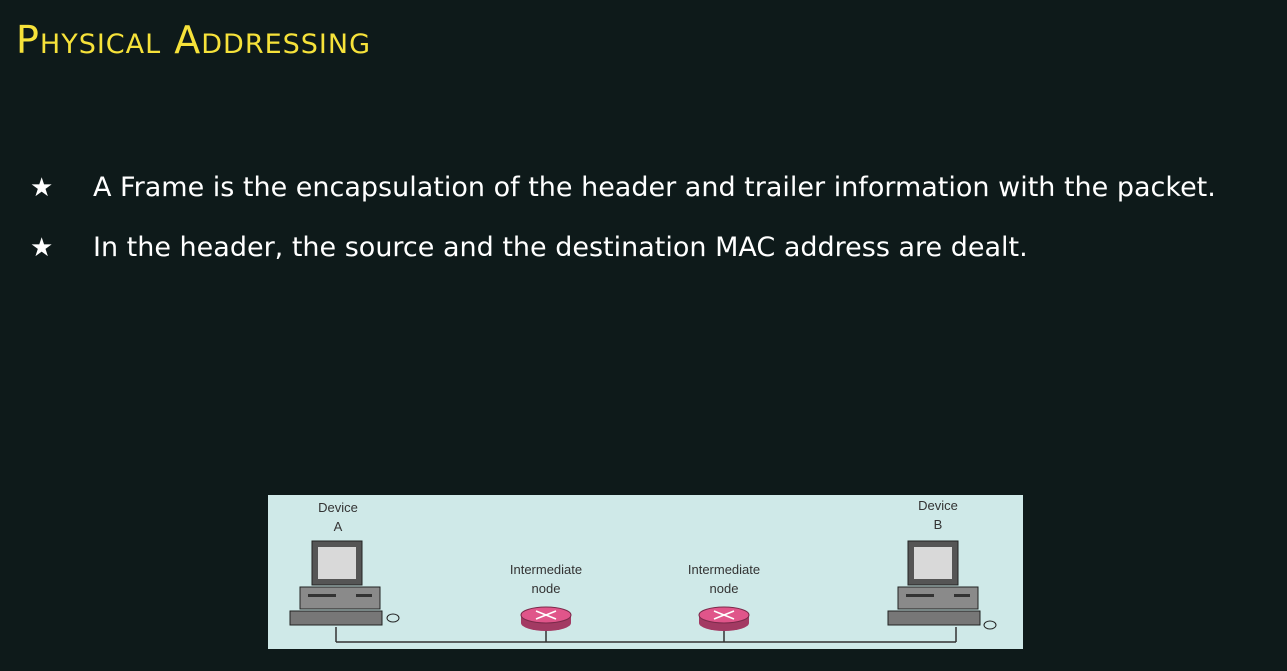 This screenshot has height=671, width=1287. What do you see at coordinates (724, 618) in the screenshot?
I see `router-2-icon` at bounding box center [724, 618].